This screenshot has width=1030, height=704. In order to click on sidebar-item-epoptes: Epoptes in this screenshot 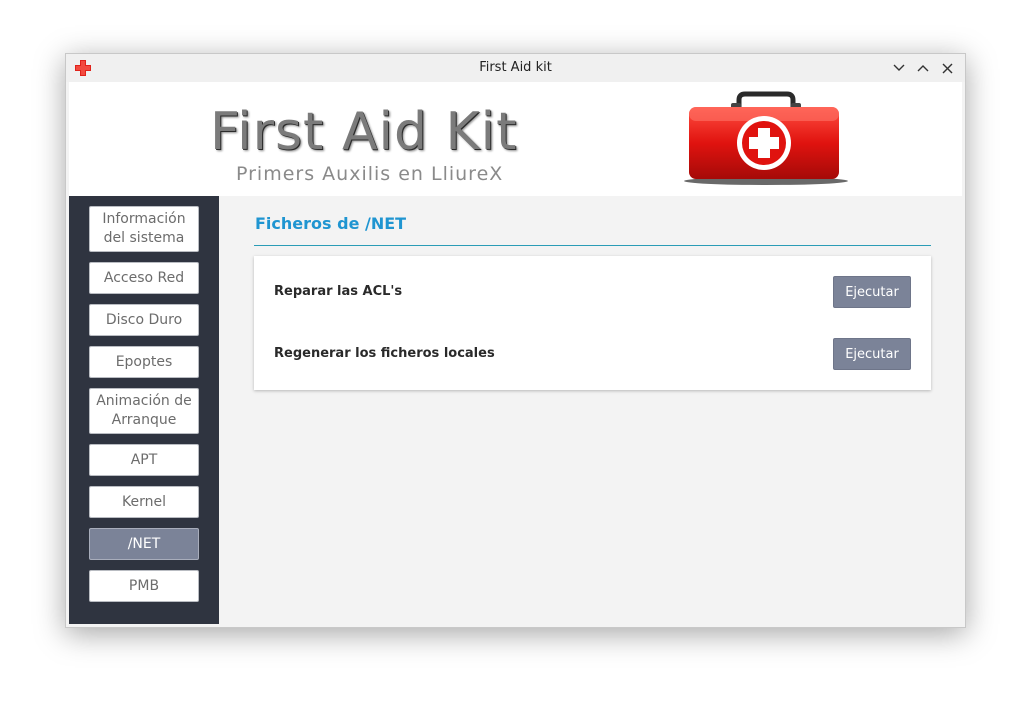, I will do `click(144, 362)`.